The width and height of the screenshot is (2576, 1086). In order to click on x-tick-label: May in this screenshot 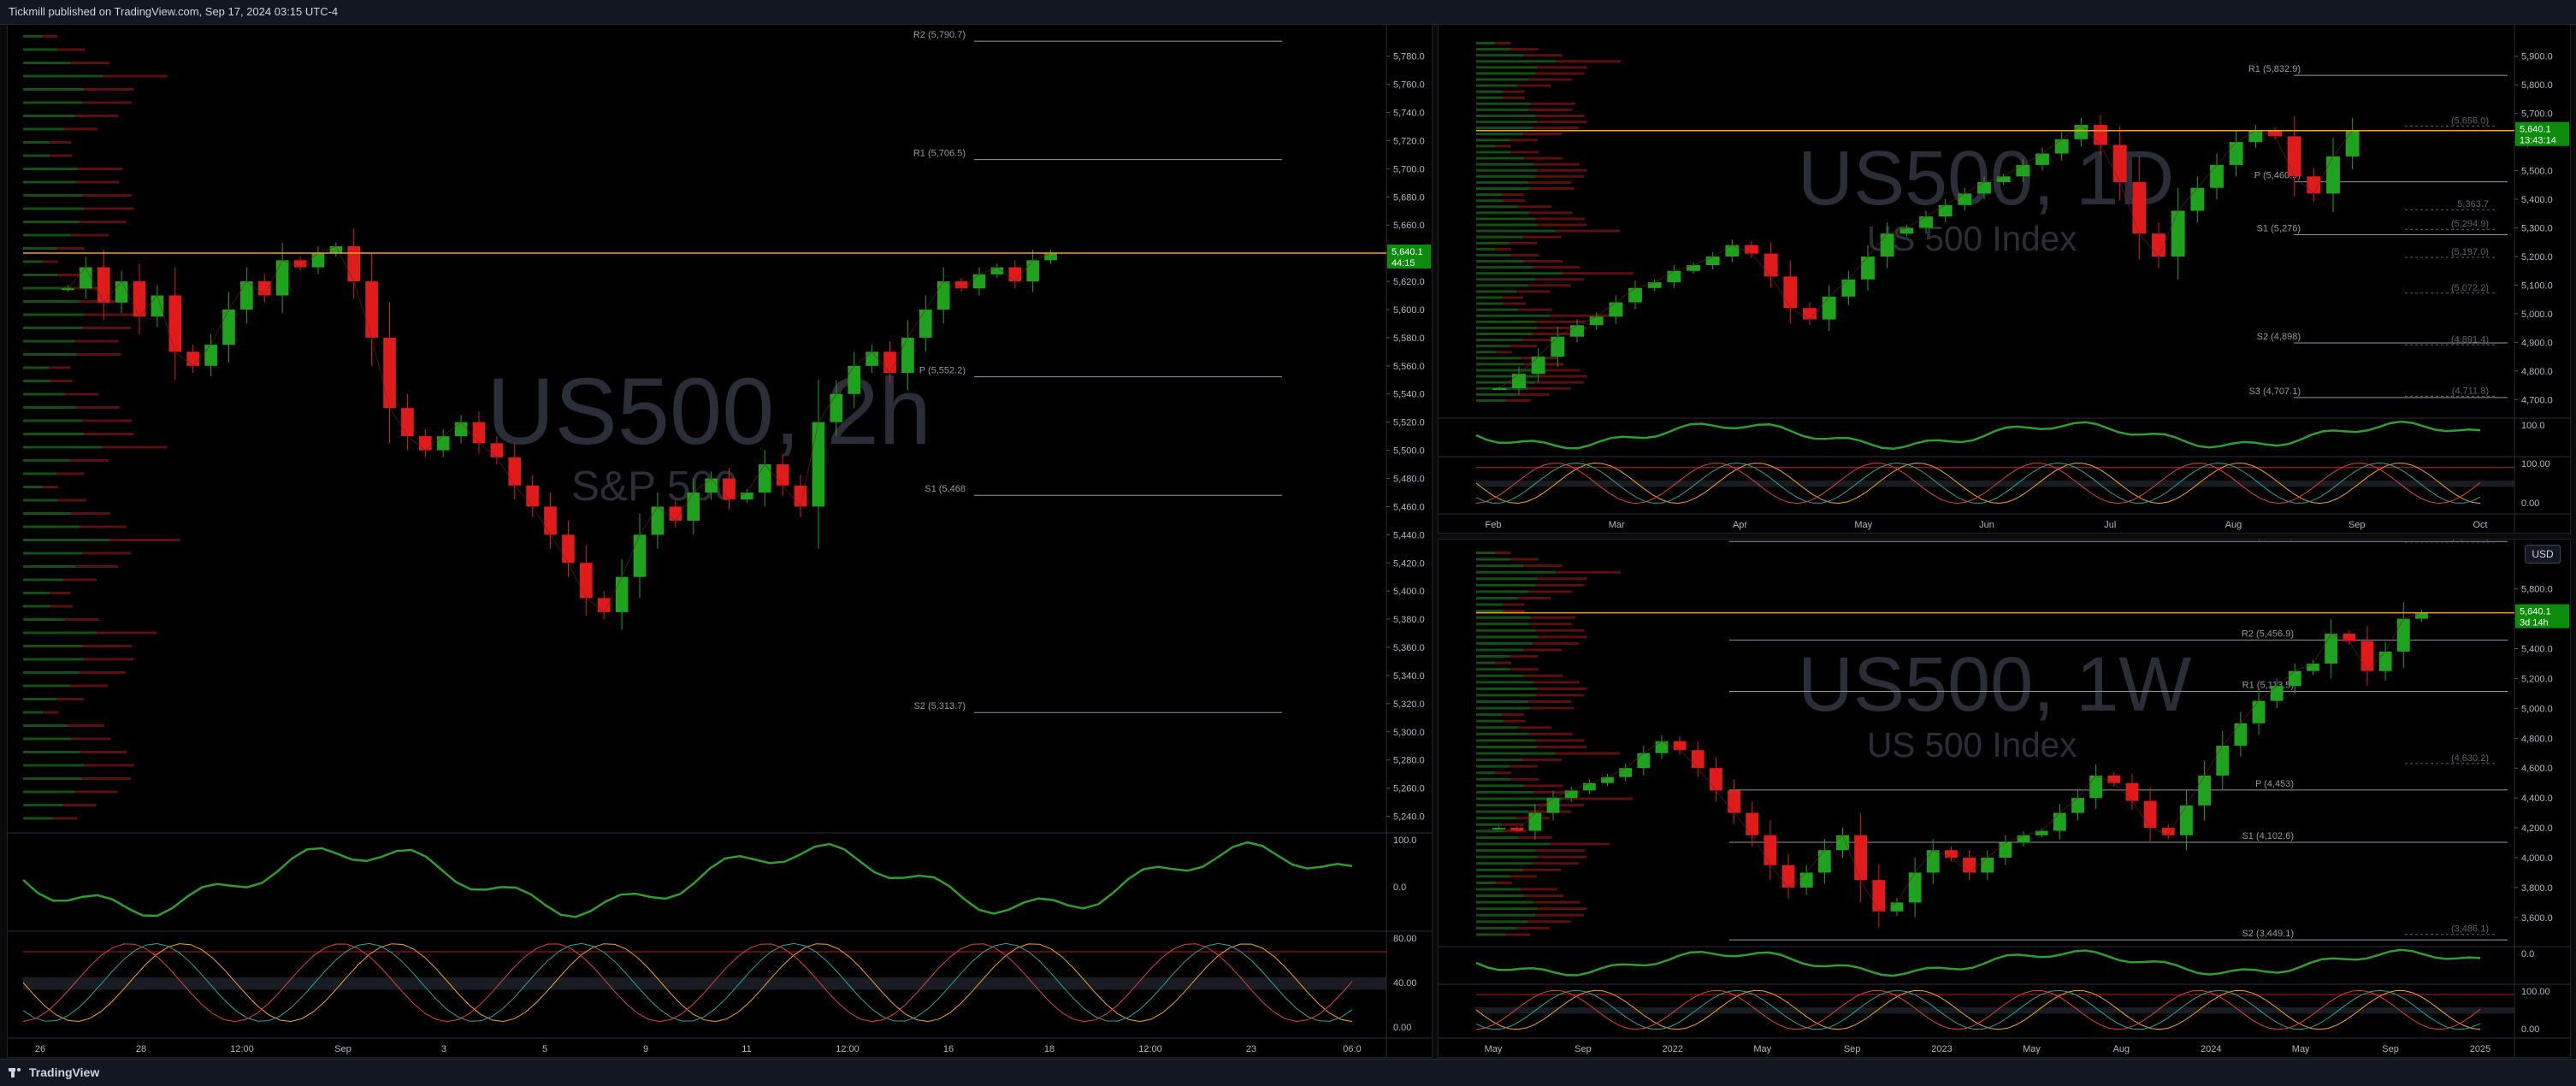, I will do `click(2301, 1049)`.